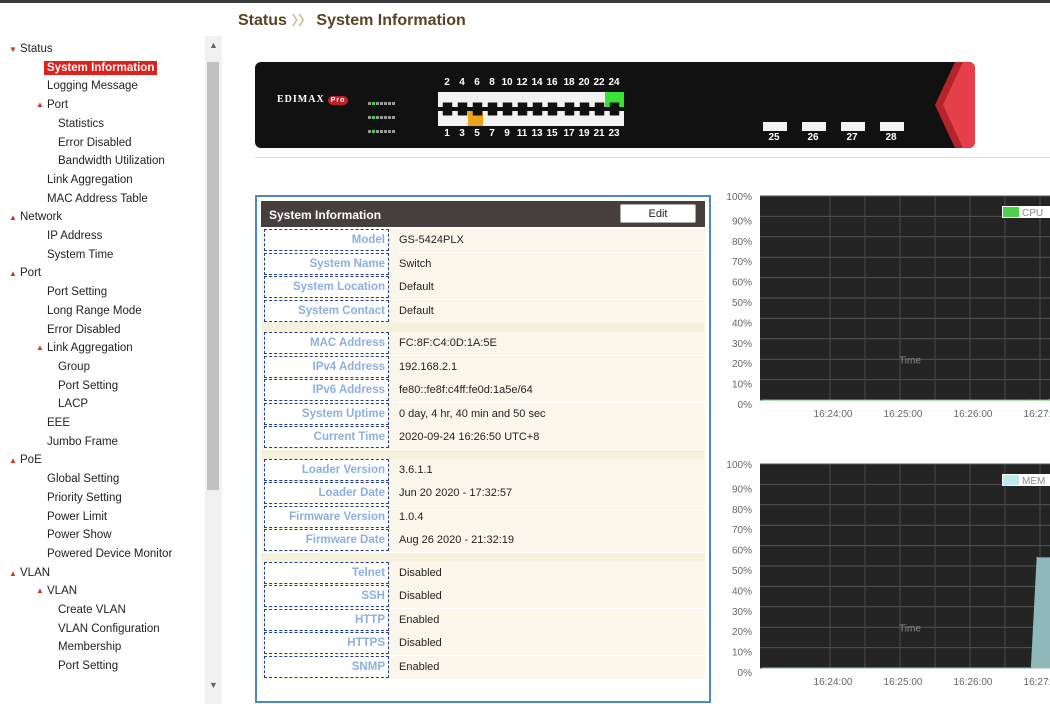 This screenshot has width=1050, height=704. I want to click on info-label: Telnet, so click(326, 572).